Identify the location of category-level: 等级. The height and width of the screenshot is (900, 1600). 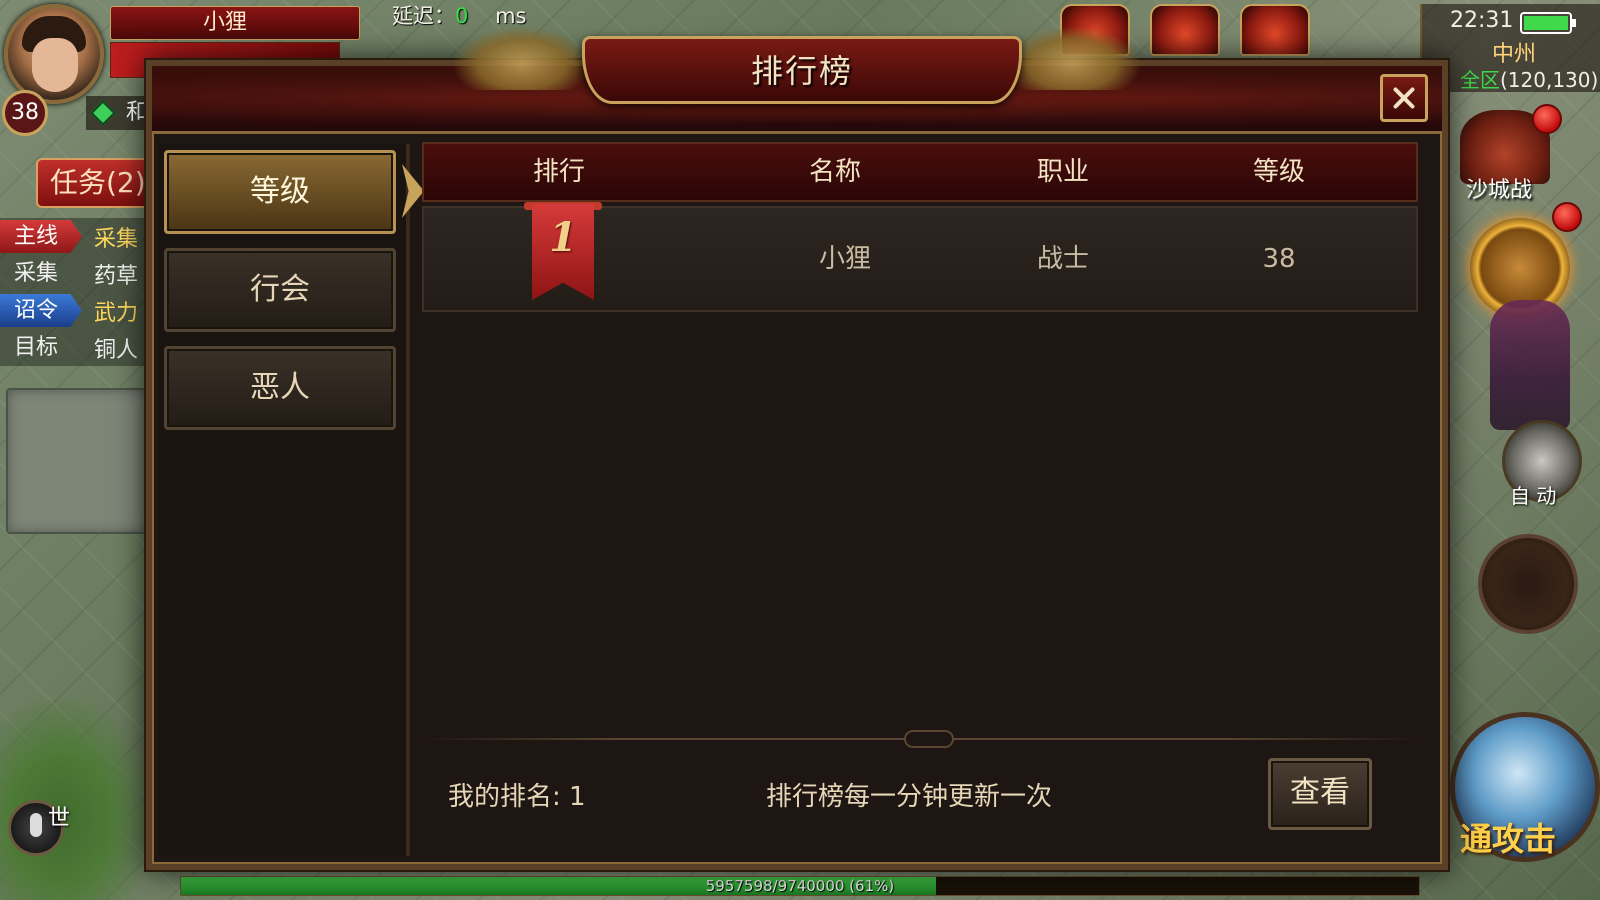
(280, 192).